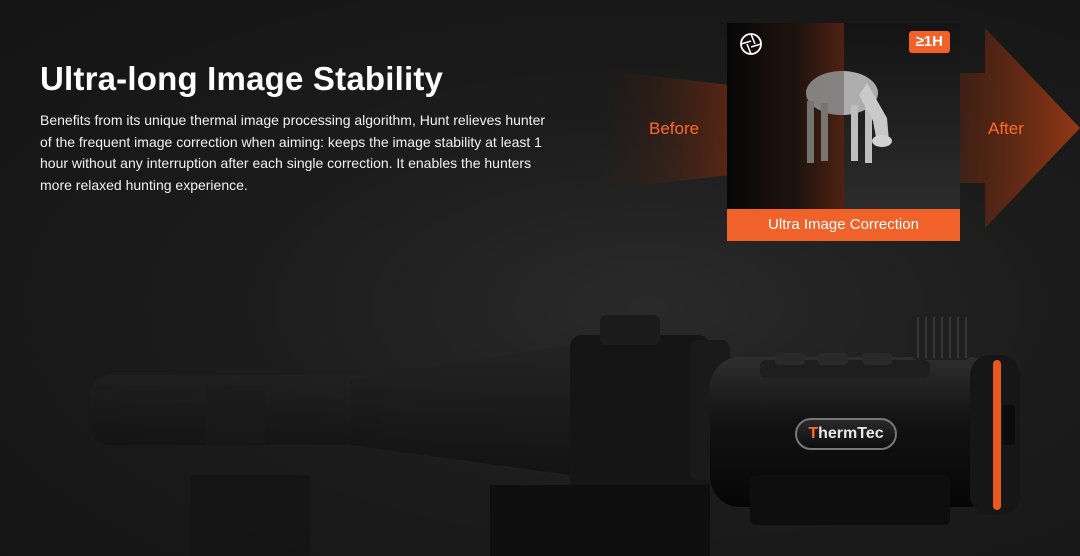  What do you see at coordinates (242, 78) in the screenshot?
I see `section-title: Ultra-long Image Stability` at bounding box center [242, 78].